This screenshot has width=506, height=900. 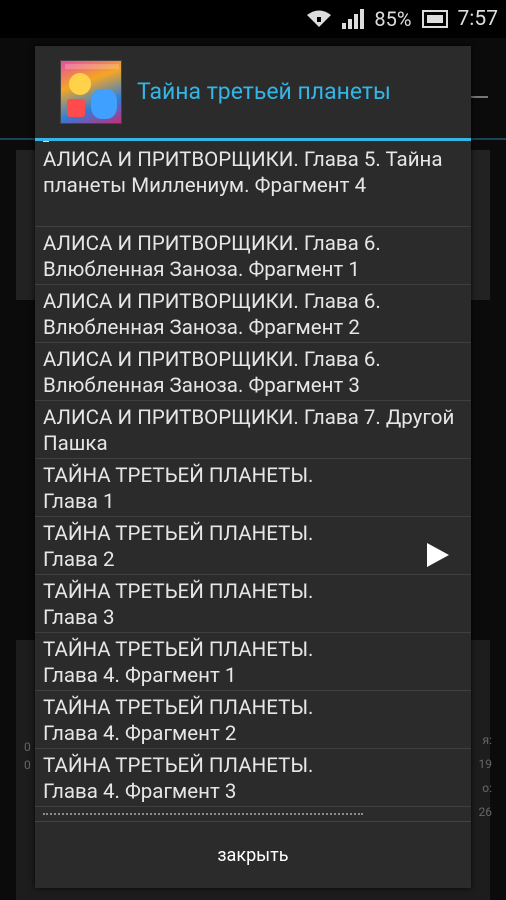 I want to click on status-bar: 85% 7:57, so click(x=253, y=19).